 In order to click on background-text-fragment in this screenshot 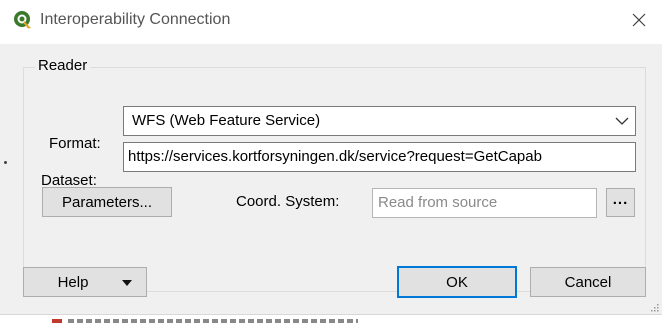, I will do `click(213, 321)`.